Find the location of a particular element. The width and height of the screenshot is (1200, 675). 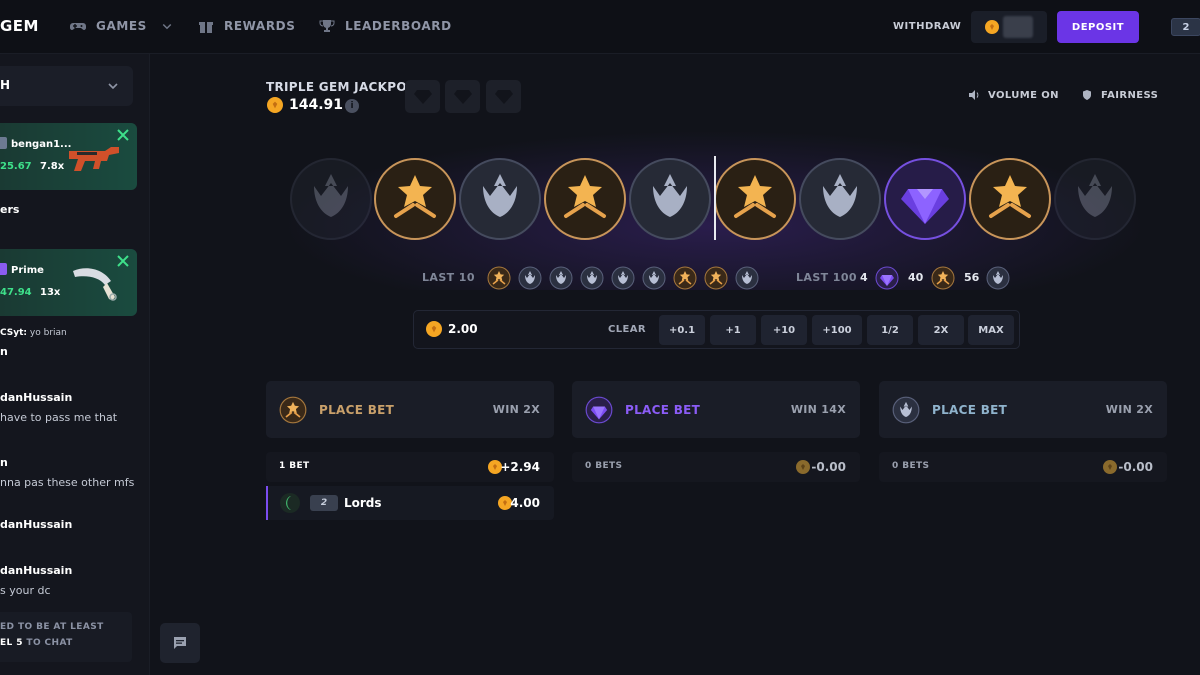

place-bet-ct-button: PLACE BET WIN 2X is located at coordinates (1023, 409).